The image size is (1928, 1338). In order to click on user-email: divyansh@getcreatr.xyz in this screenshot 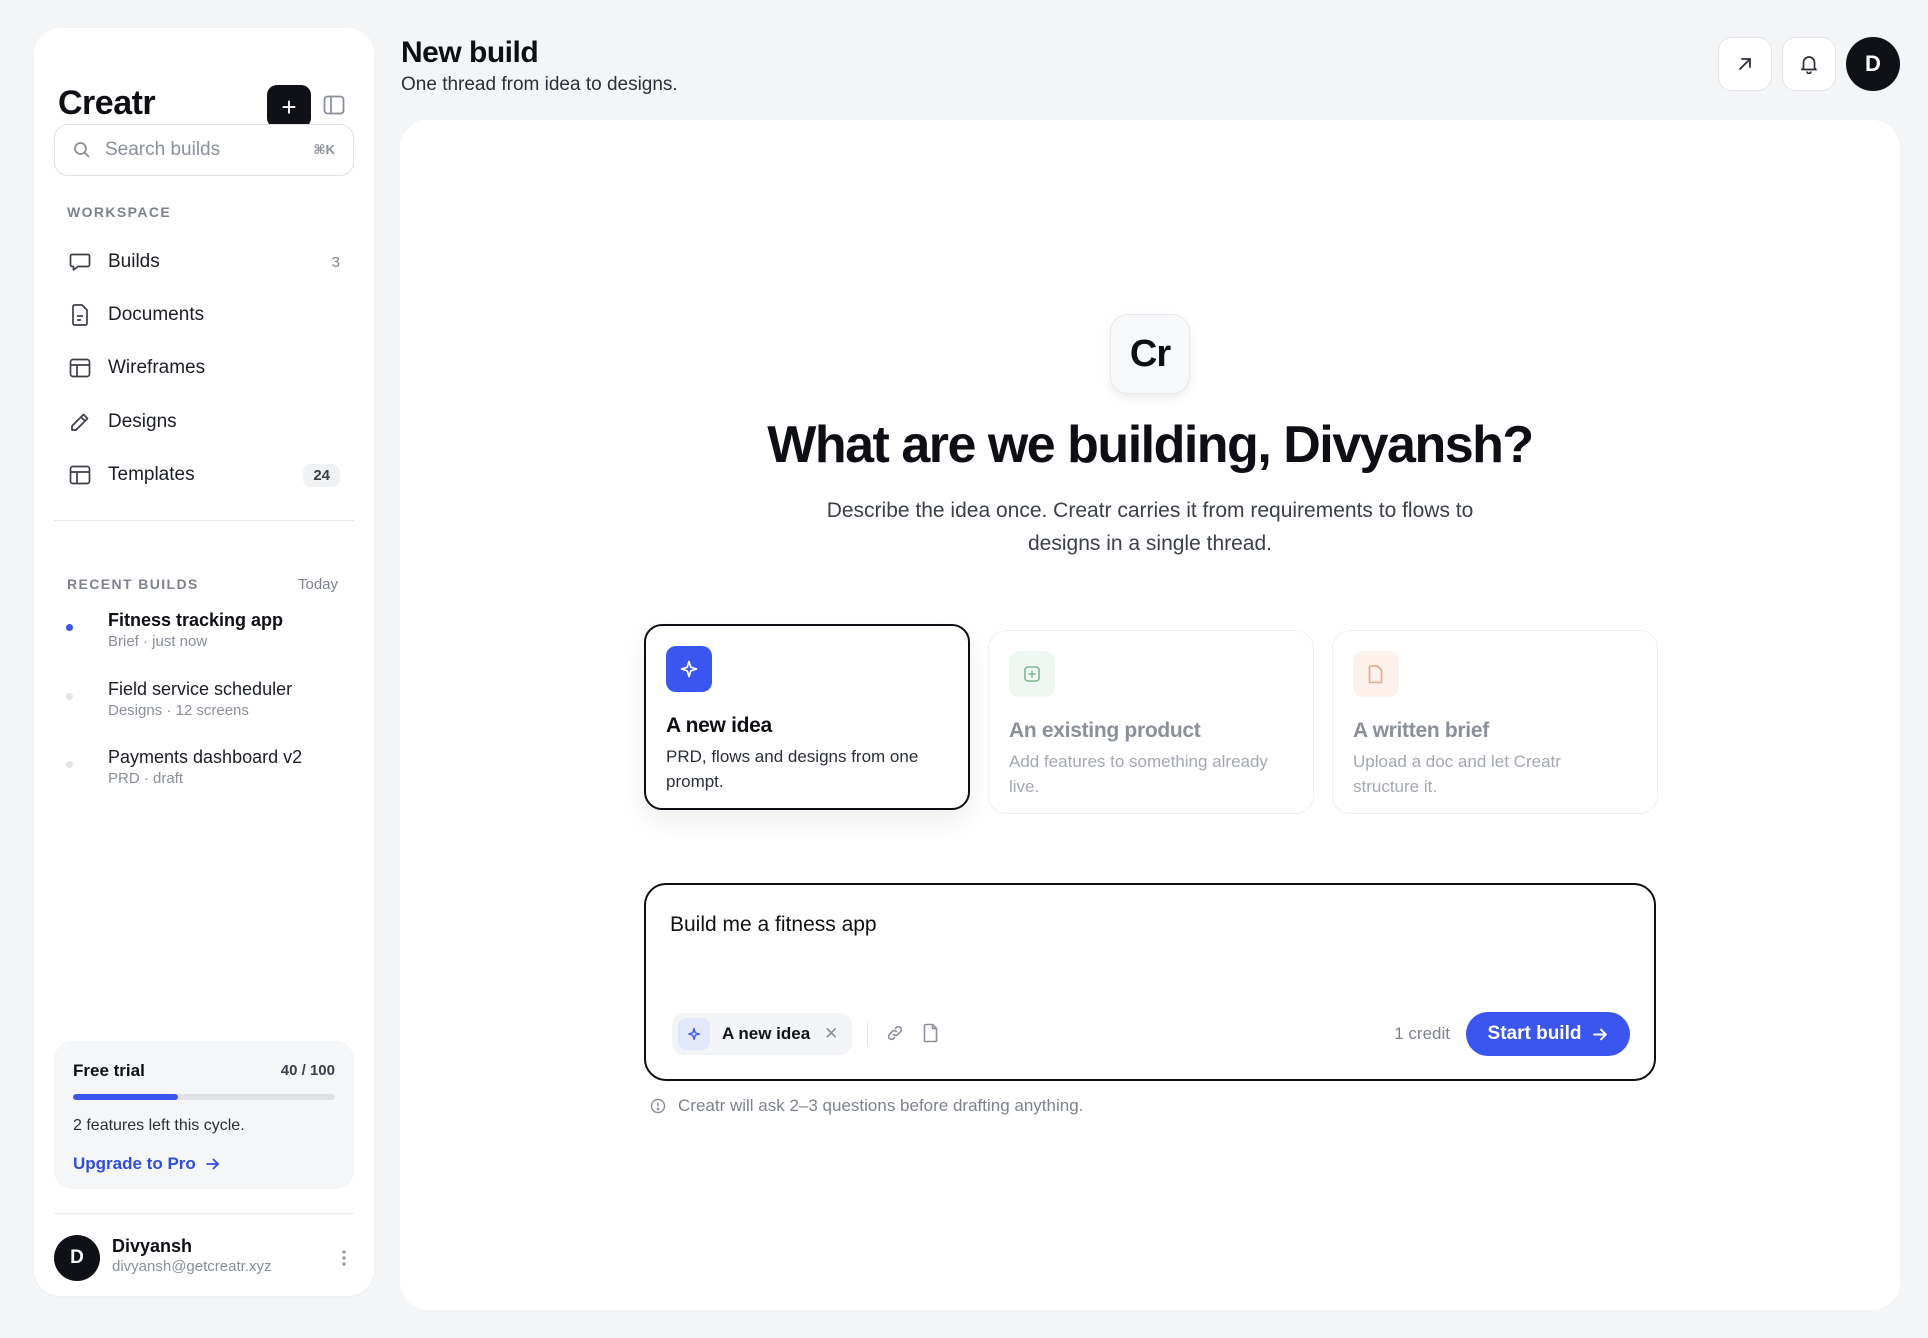, I will do `click(192, 1266)`.